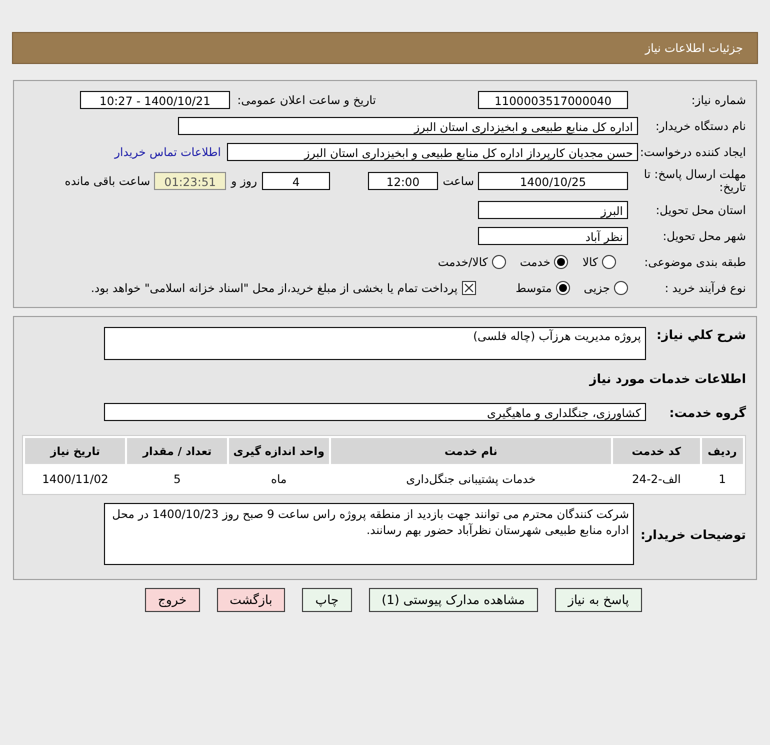 This screenshot has height=745, width=770. I want to click on field-label: شماره نیاز:, so click(718, 100).